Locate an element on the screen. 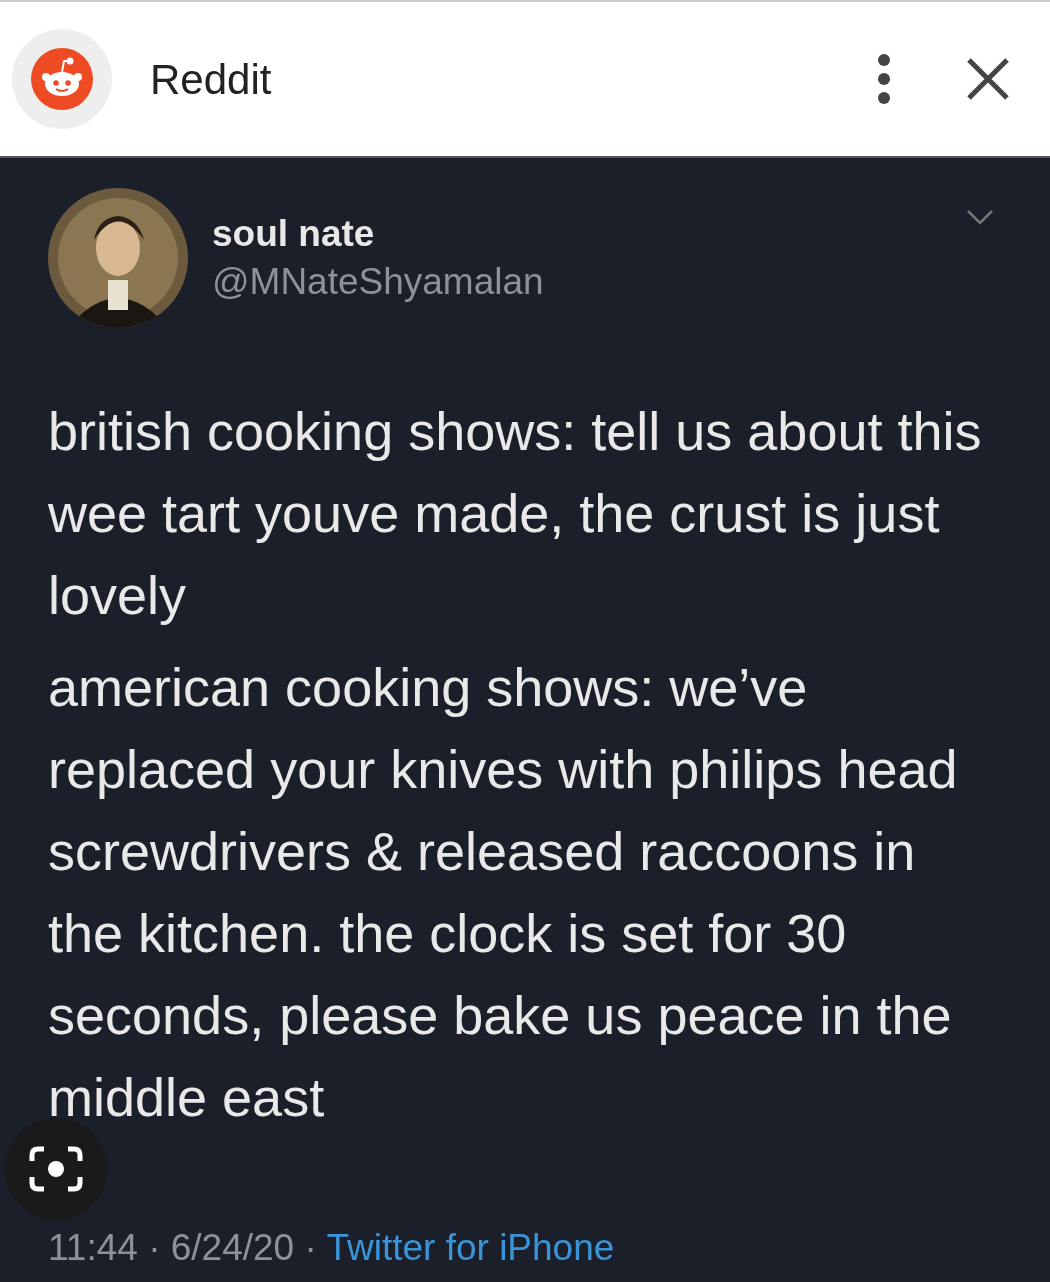 Image resolution: width=1050 pixels, height=1282 pixels. close-button is located at coordinates (988, 79).